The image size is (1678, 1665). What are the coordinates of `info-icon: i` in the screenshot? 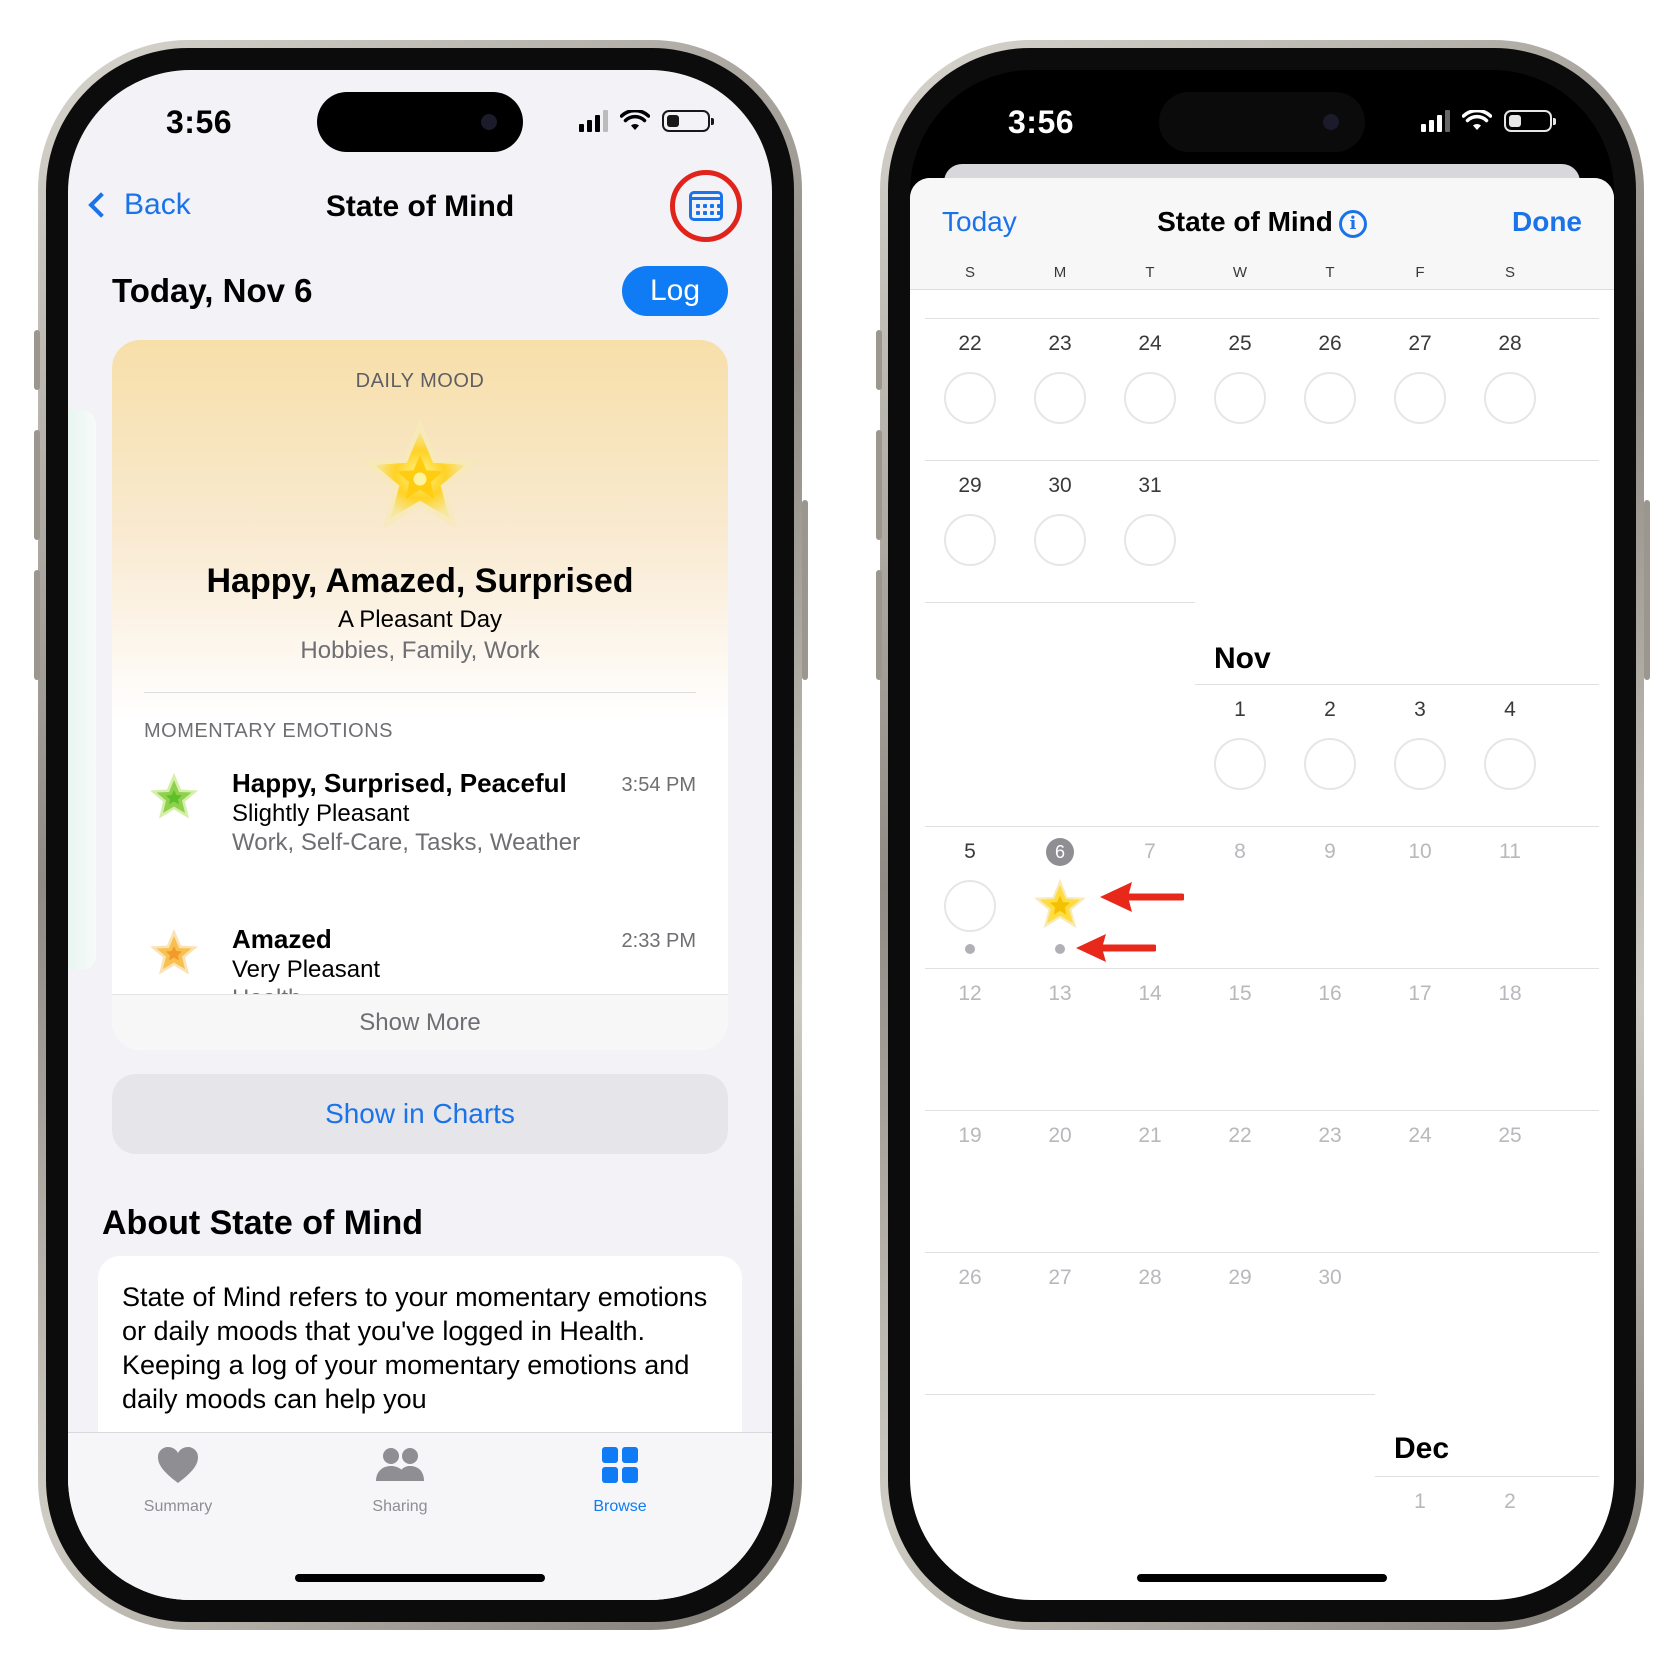 It's located at (1352, 224).